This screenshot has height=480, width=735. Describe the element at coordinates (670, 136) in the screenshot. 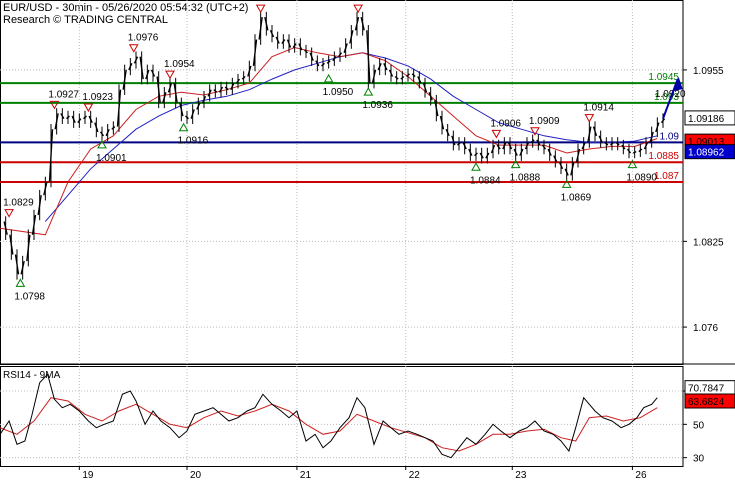

I see `level-label: 1.09` at that location.